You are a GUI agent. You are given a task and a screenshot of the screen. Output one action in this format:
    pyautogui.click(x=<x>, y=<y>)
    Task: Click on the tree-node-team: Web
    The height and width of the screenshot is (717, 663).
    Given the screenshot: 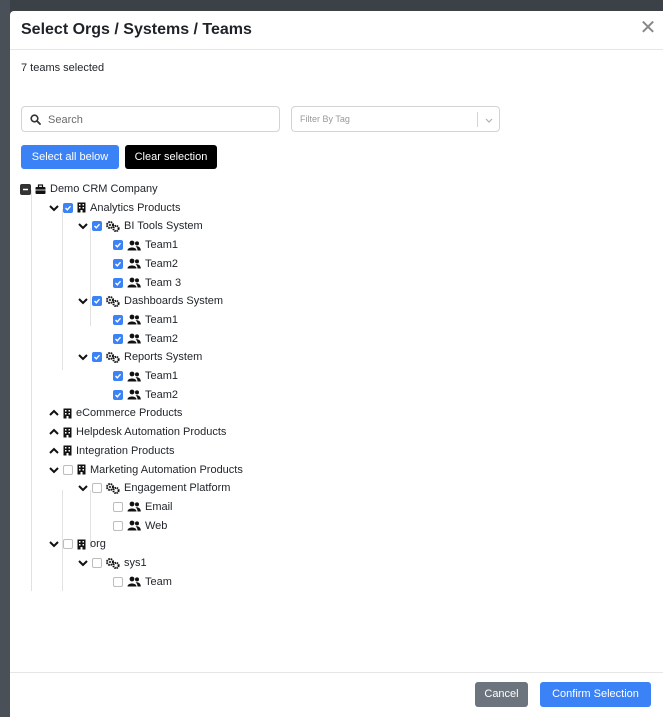 What is the action you would take?
    pyautogui.click(x=140, y=526)
    